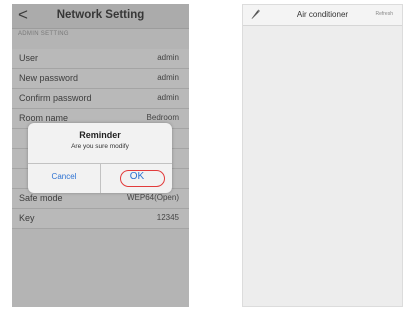 The width and height of the screenshot is (414, 309). I want to click on dialog-message: Are you sure modify, so click(100, 146).